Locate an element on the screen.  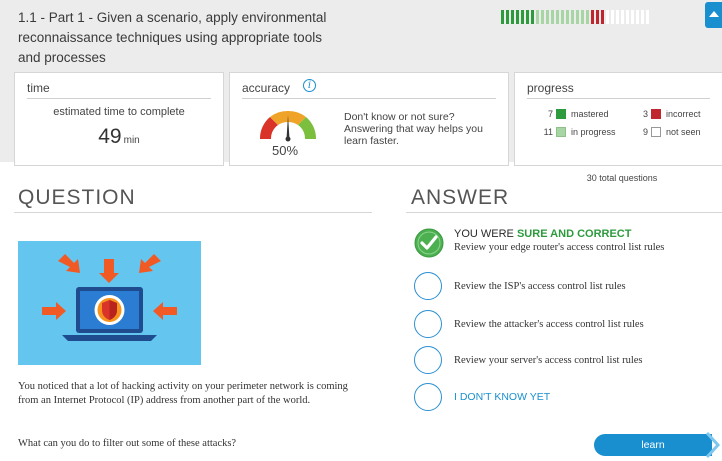
chevron-right-icon is located at coordinates (713, 445).